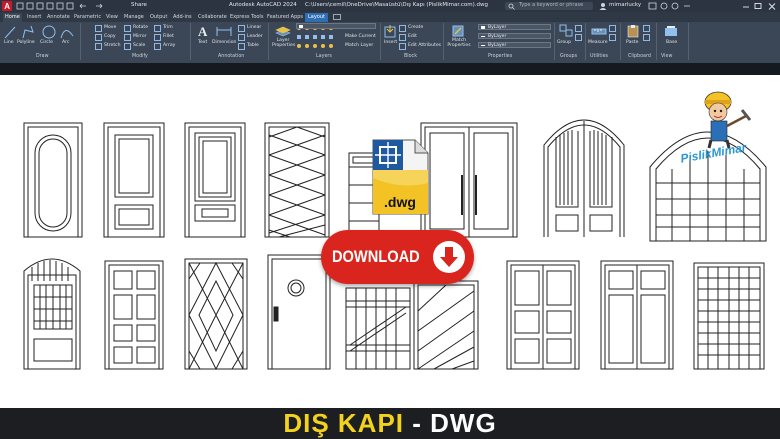 The image size is (780, 439). What do you see at coordinates (12, 17) in the screenshot?
I see `tab-home: Home` at bounding box center [12, 17].